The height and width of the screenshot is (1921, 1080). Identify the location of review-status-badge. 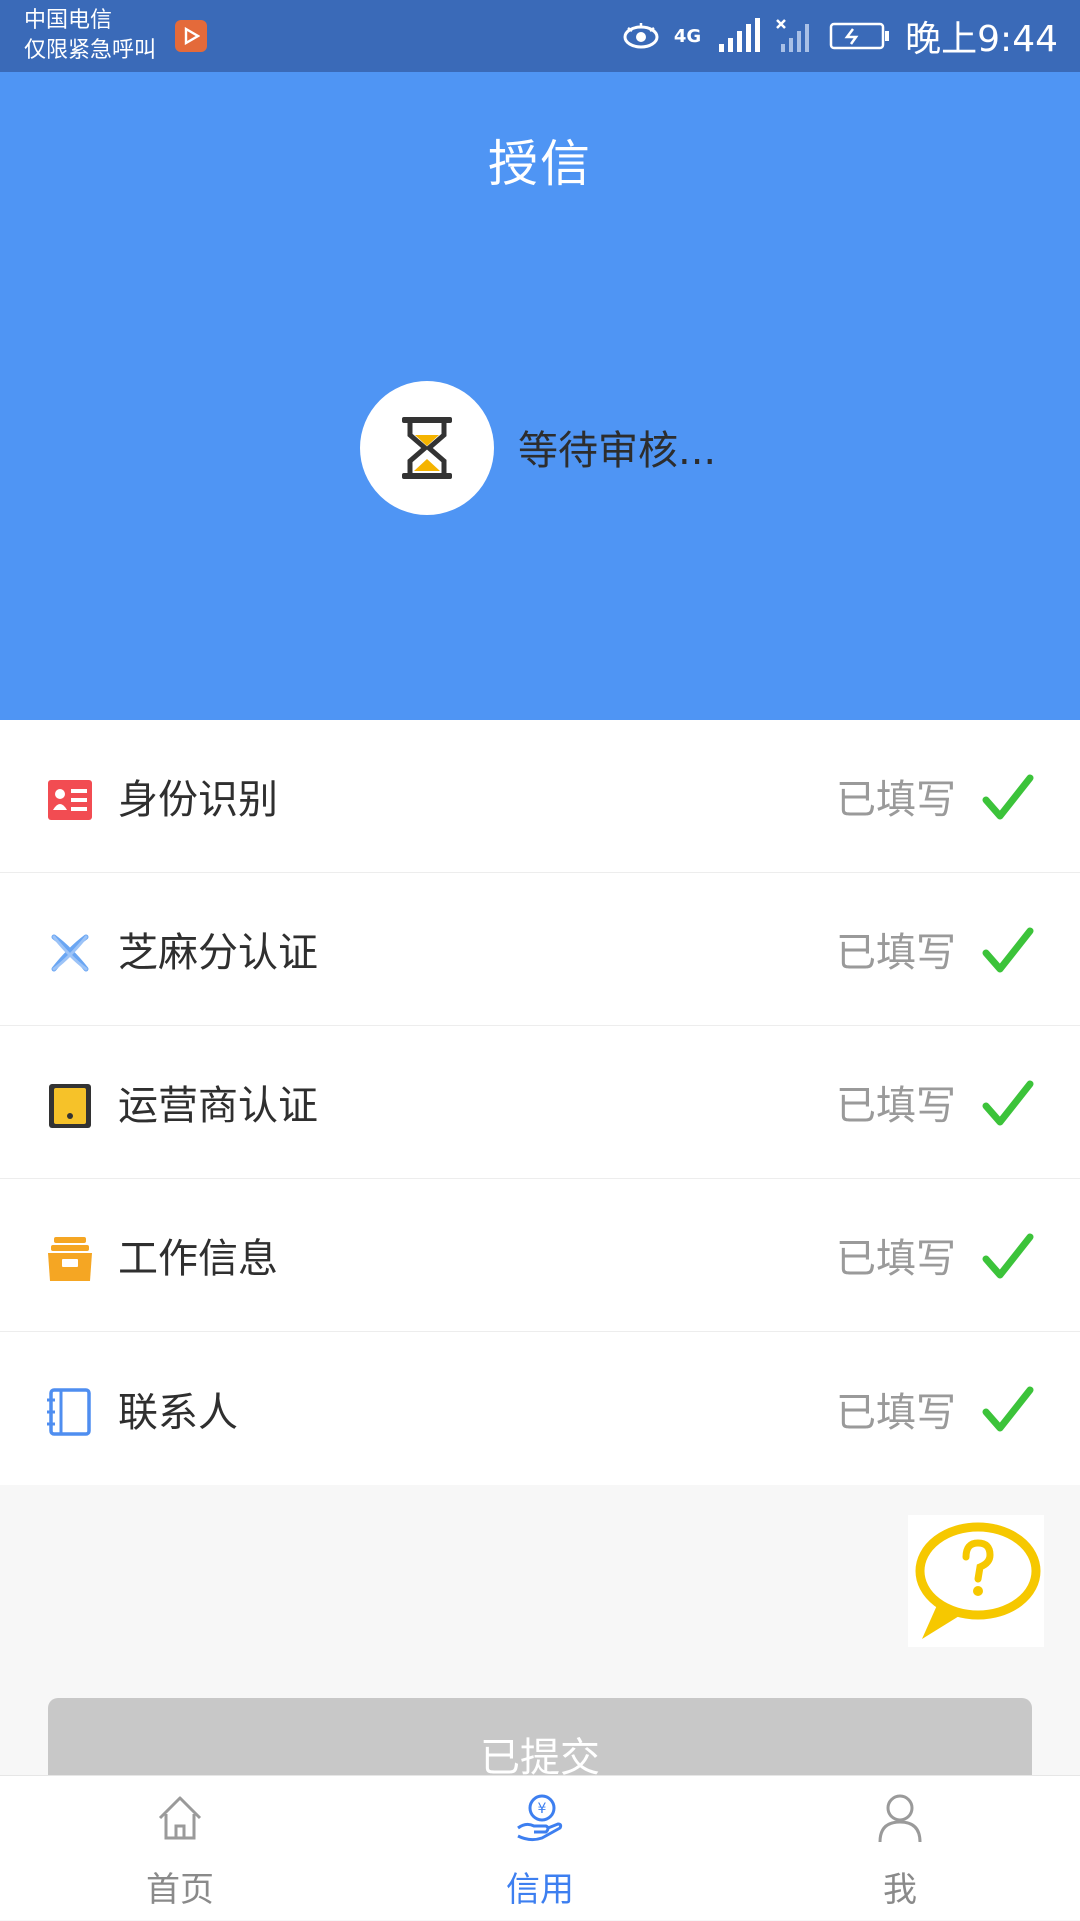
(427, 448).